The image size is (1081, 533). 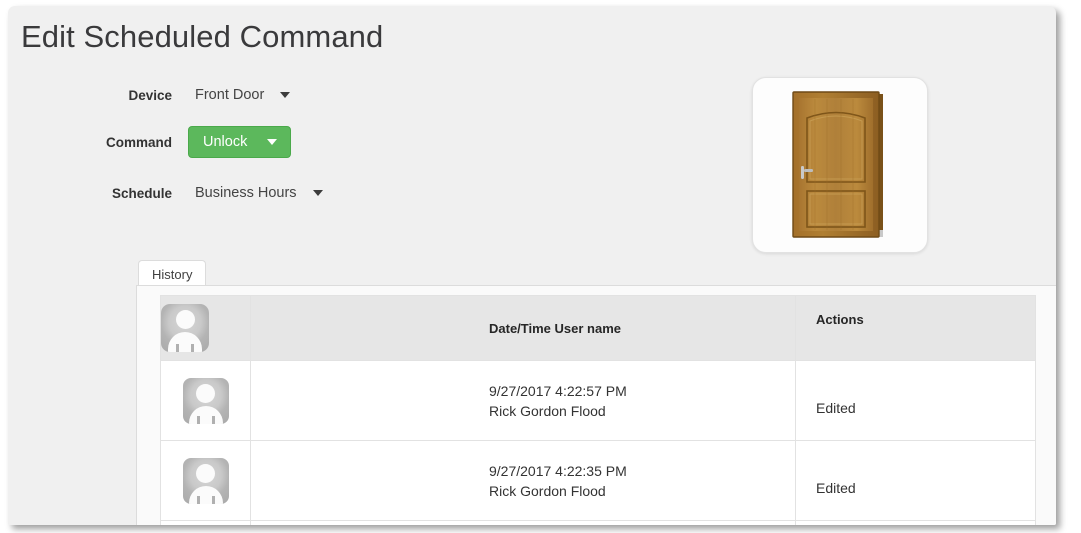 What do you see at coordinates (172, 274) in the screenshot?
I see `tab-history: History` at bounding box center [172, 274].